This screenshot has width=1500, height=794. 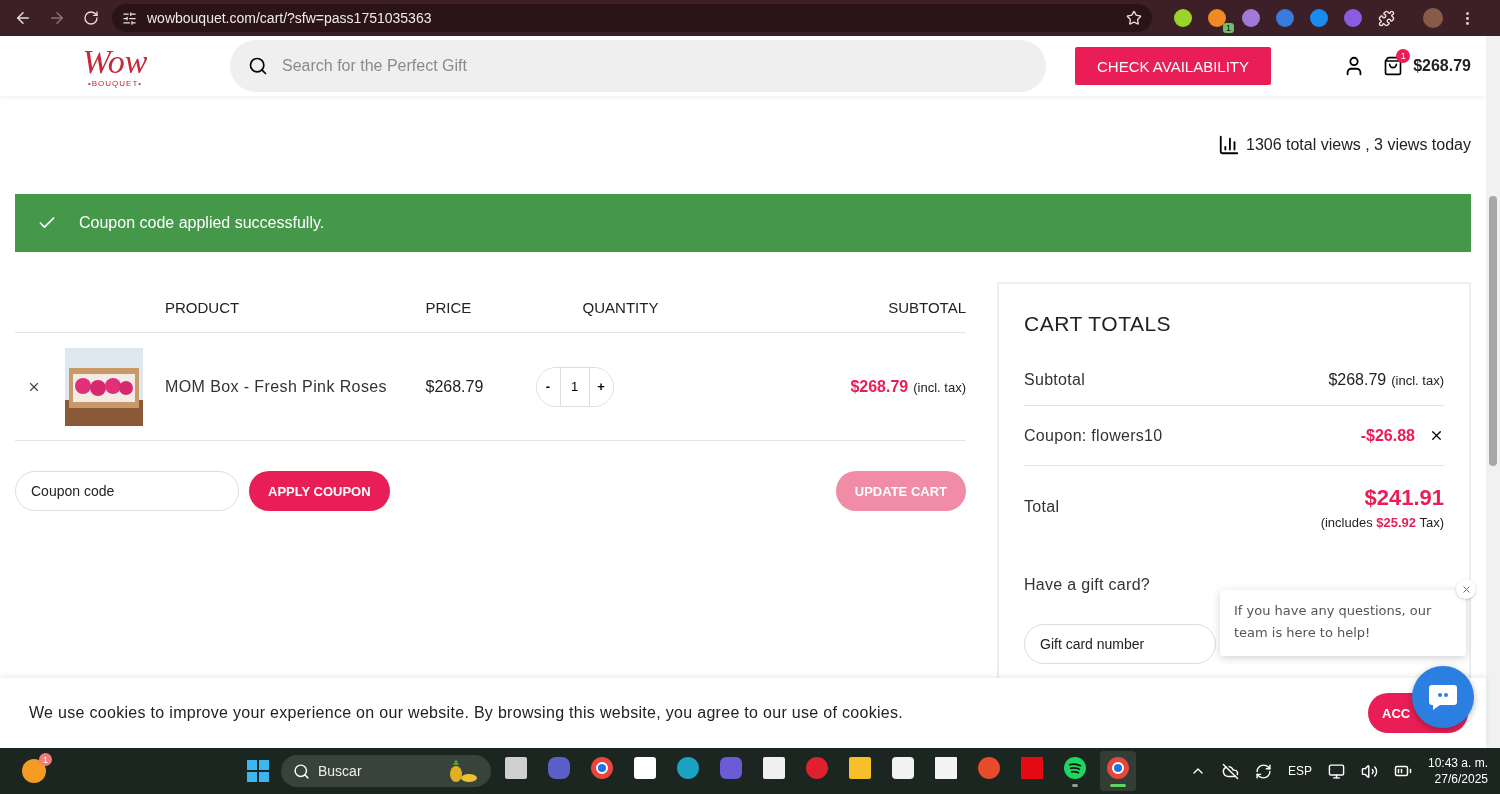 What do you see at coordinates (1404, 497) in the screenshot?
I see `total-value: $241.91` at bounding box center [1404, 497].